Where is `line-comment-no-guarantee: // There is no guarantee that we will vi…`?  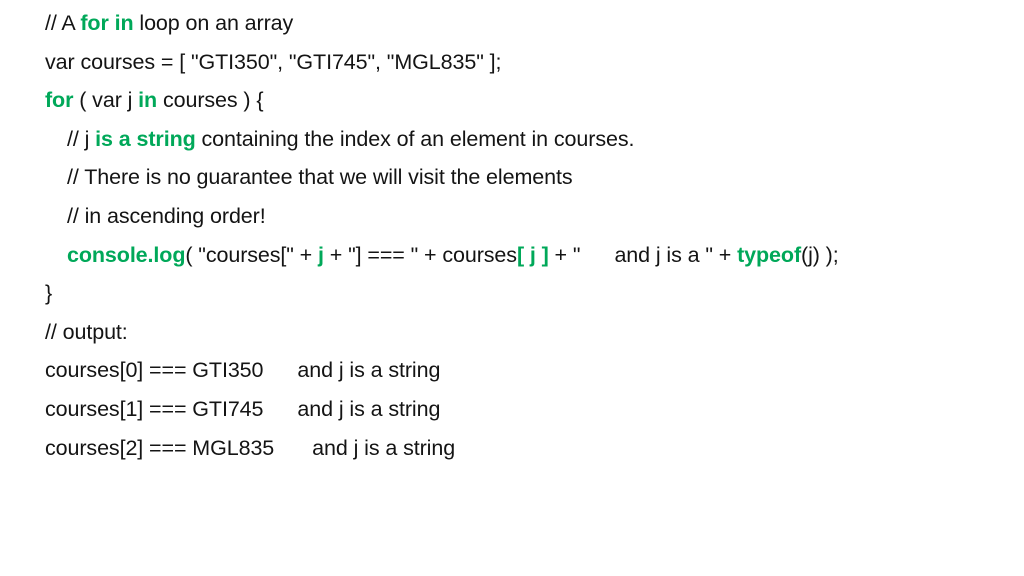
line-comment-no-guarantee: // There is no guarantee that we will vi… is located at coordinates (512, 177).